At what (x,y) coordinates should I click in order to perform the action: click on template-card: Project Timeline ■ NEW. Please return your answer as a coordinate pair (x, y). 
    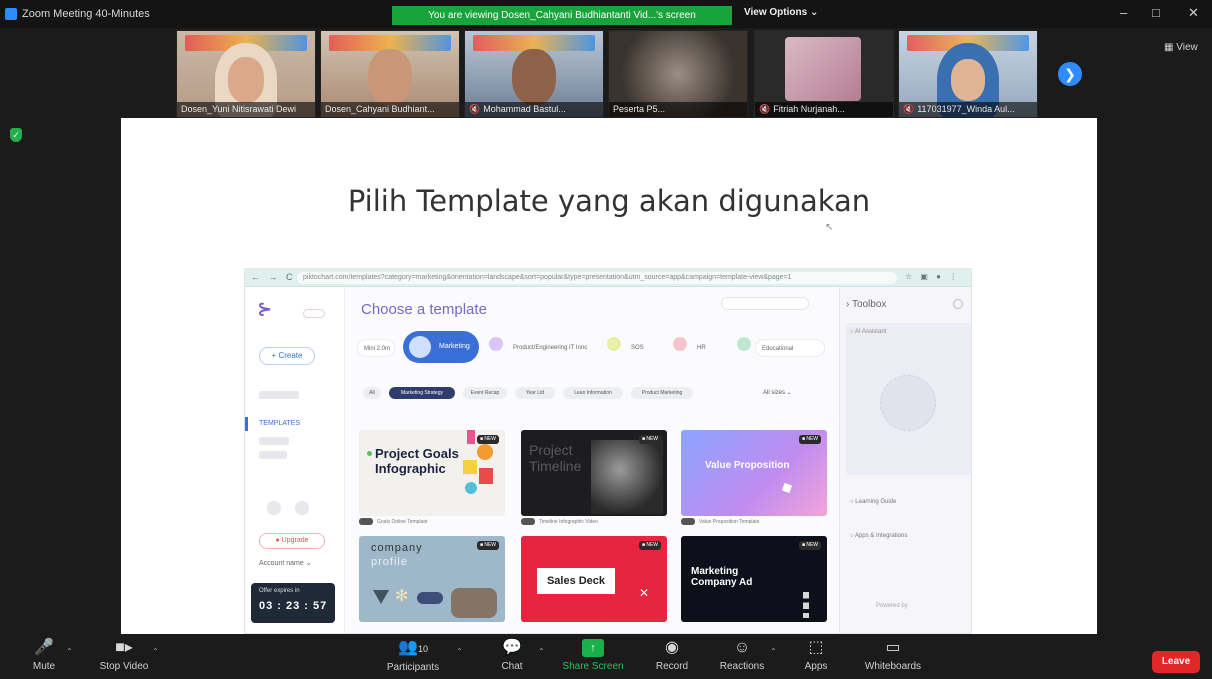
    Looking at the image, I should click on (594, 473).